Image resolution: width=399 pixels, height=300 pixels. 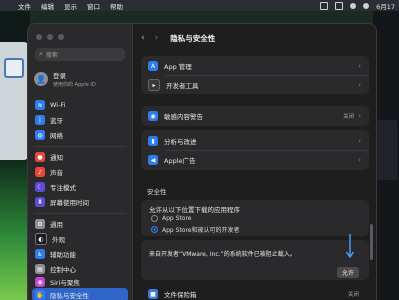 What do you see at coordinates (171, 218) in the screenshot?
I see `radio-app-store: App Store` at bounding box center [171, 218].